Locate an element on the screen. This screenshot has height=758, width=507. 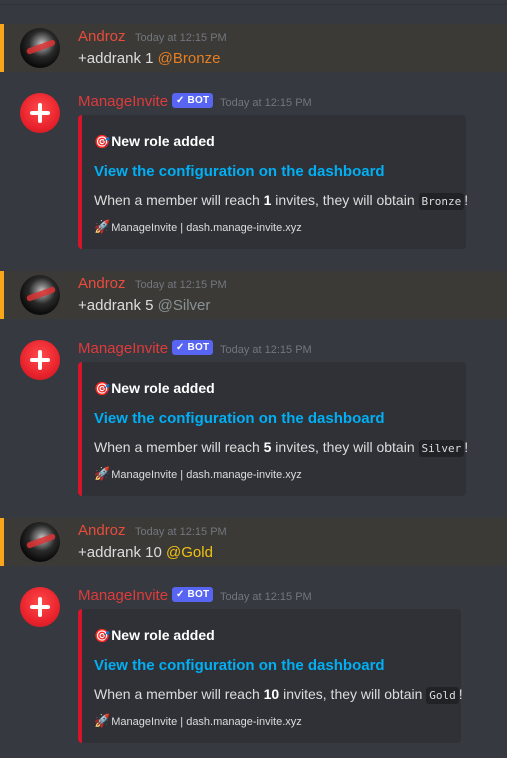
message-content: +addrank 5 @Silver is located at coordinates (144, 305).